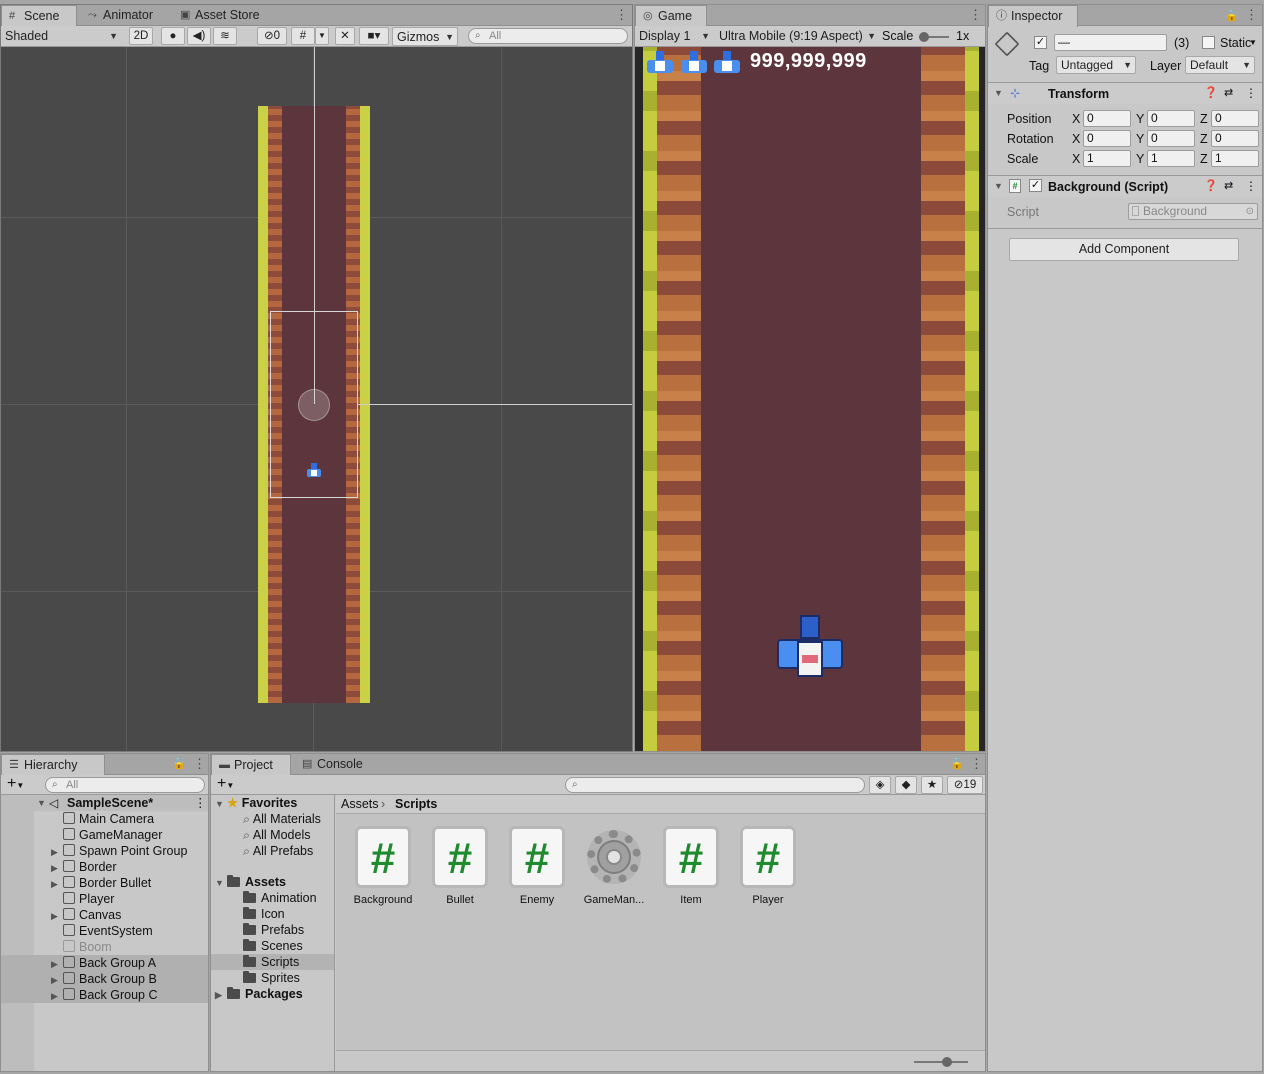 The height and width of the screenshot is (1074, 1264). What do you see at coordinates (1208, 42) in the screenshot?
I see `static-checkbox` at bounding box center [1208, 42].